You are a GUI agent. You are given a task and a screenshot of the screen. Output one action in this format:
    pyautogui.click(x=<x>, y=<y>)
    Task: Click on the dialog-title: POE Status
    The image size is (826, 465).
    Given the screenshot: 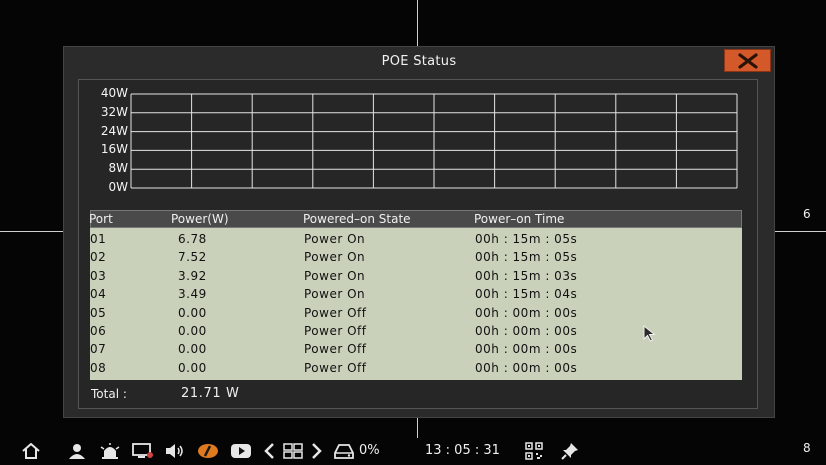 What is the action you would take?
    pyautogui.click(x=419, y=61)
    